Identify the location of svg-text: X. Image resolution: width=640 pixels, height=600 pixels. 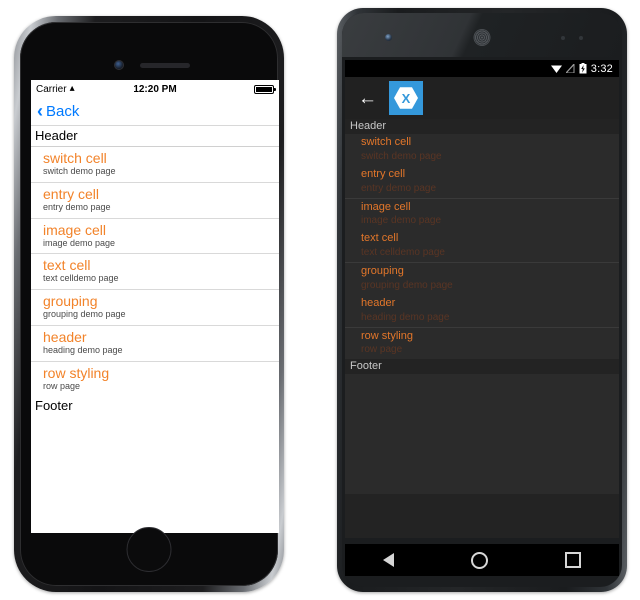
(406, 98).